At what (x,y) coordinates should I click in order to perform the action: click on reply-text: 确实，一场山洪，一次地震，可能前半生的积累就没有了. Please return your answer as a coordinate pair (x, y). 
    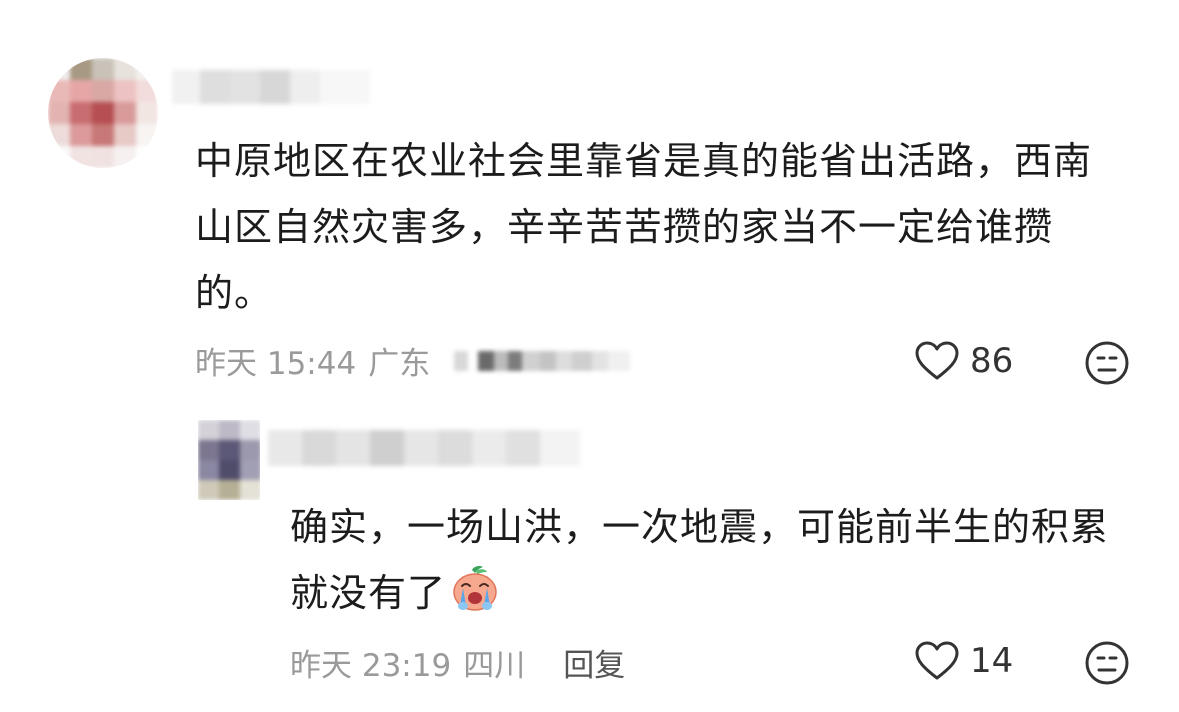
    Looking at the image, I should click on (710, 560).